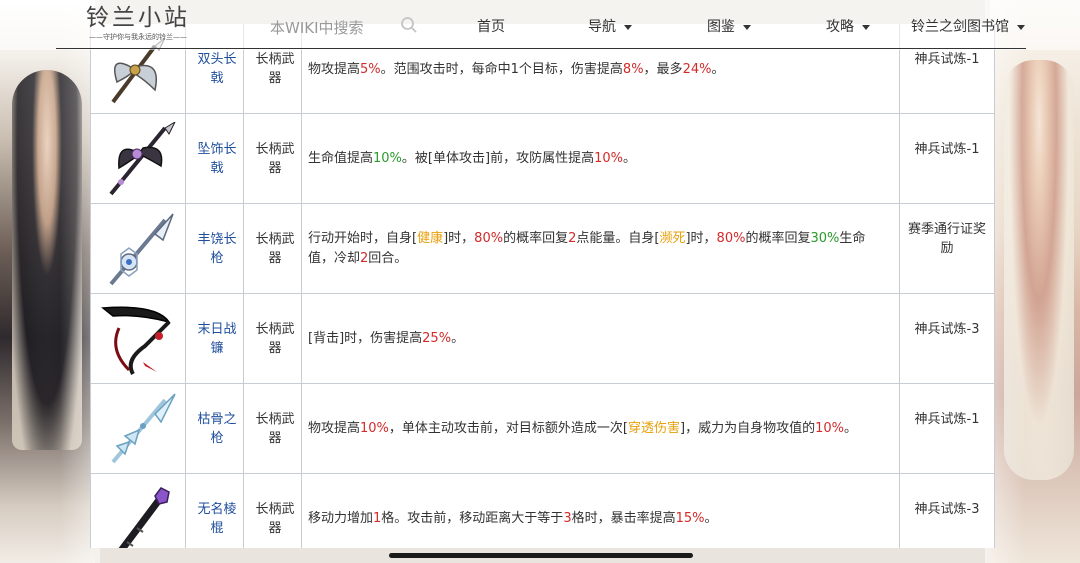  Describe the element at coordinates (602, 27) in the screenshot. I see `nav-navigation-label: 导航` at that location.